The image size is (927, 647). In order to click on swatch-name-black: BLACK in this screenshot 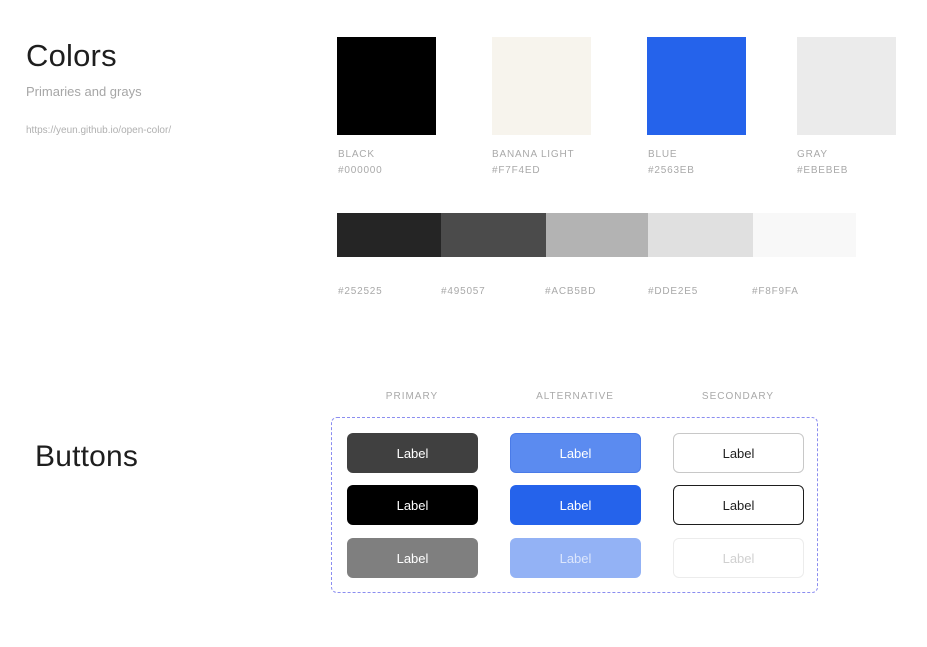, I will do `click(356, 154)`.